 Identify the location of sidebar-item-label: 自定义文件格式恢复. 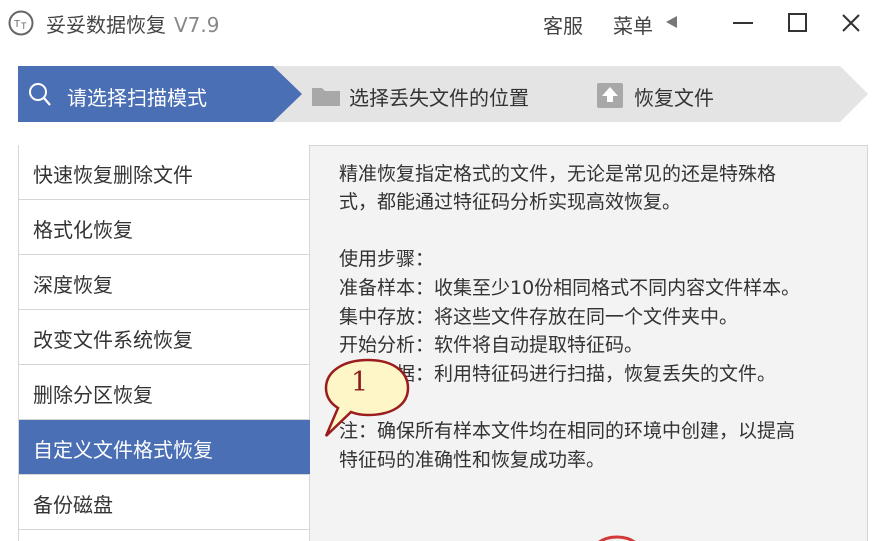
(123, 450).